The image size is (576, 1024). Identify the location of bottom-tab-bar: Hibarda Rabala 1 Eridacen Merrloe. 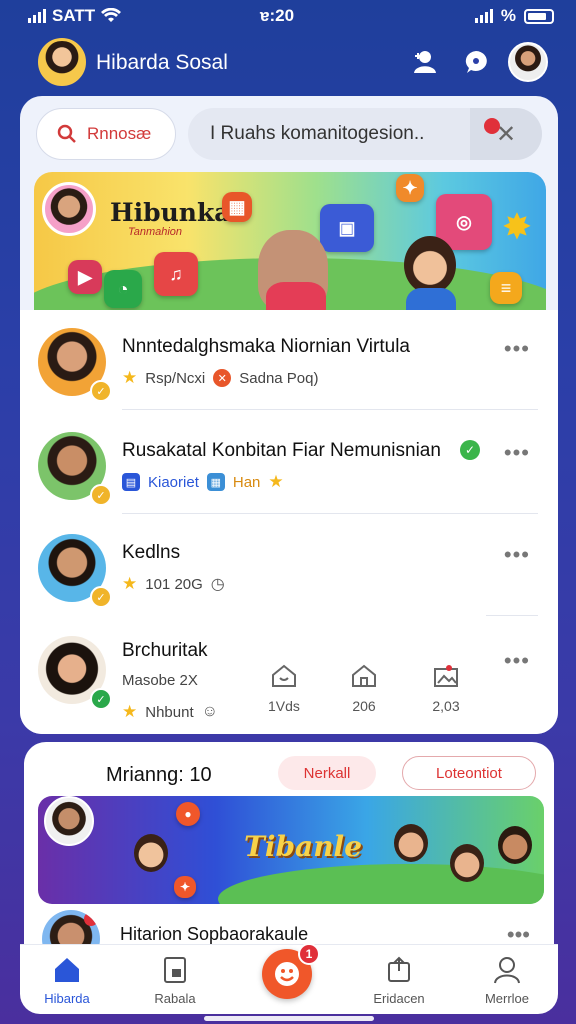
(289, 978).